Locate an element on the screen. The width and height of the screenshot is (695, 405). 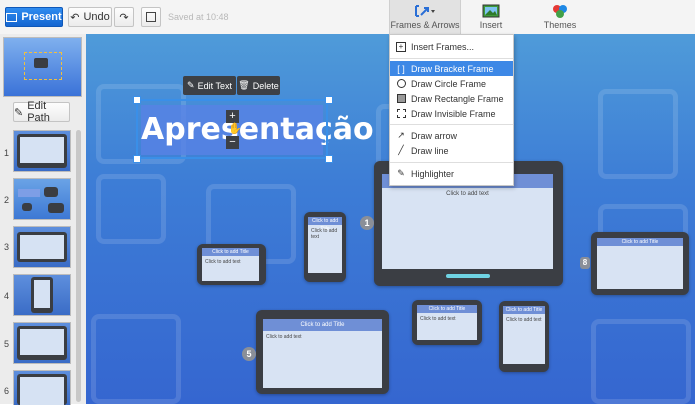
edit-path-button: ✎ Edit Path is located at coordinates (41, 112).